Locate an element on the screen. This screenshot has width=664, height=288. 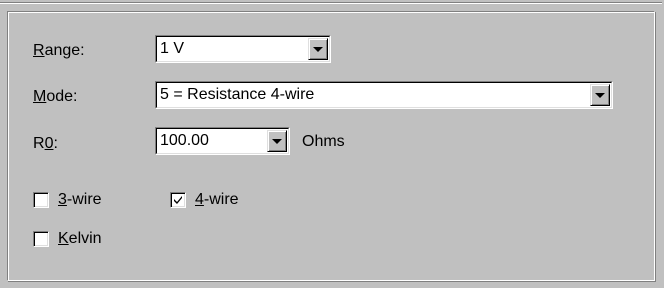
four-wire-label: -wire is located at coordinates (221, 199).